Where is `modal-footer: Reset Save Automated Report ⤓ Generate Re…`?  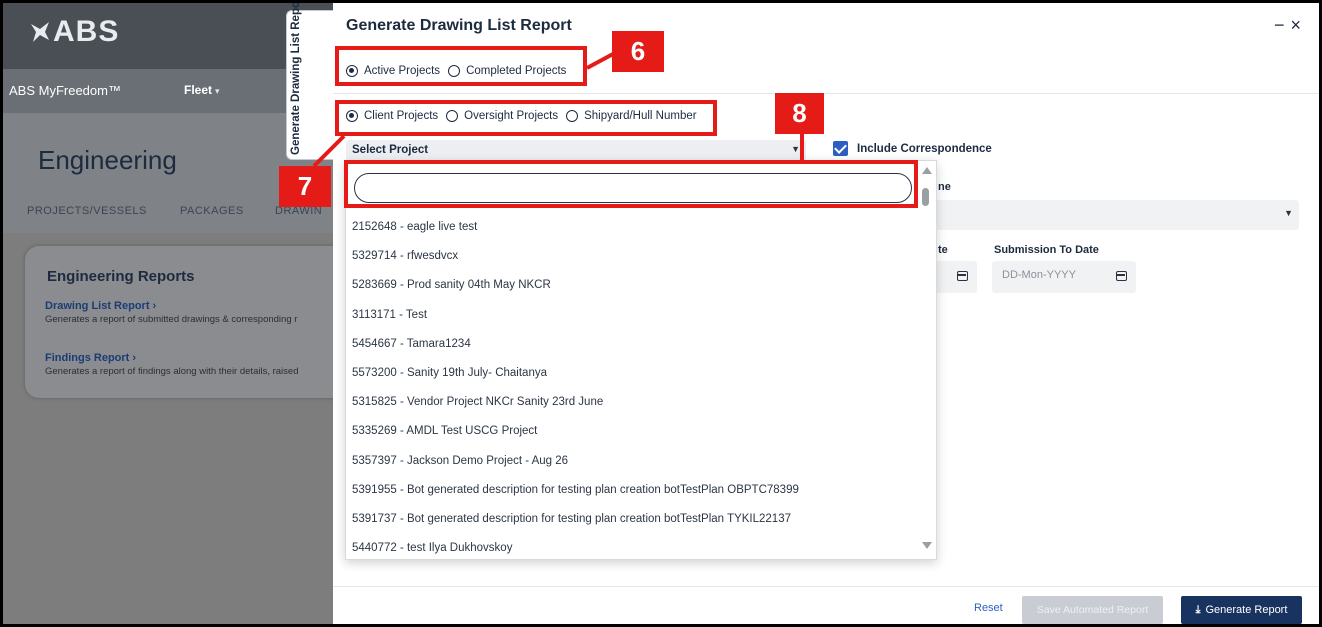
modal-footer: Reset Save Automated Report ⤓ Generate Re… is located at coordinates (826, 605).